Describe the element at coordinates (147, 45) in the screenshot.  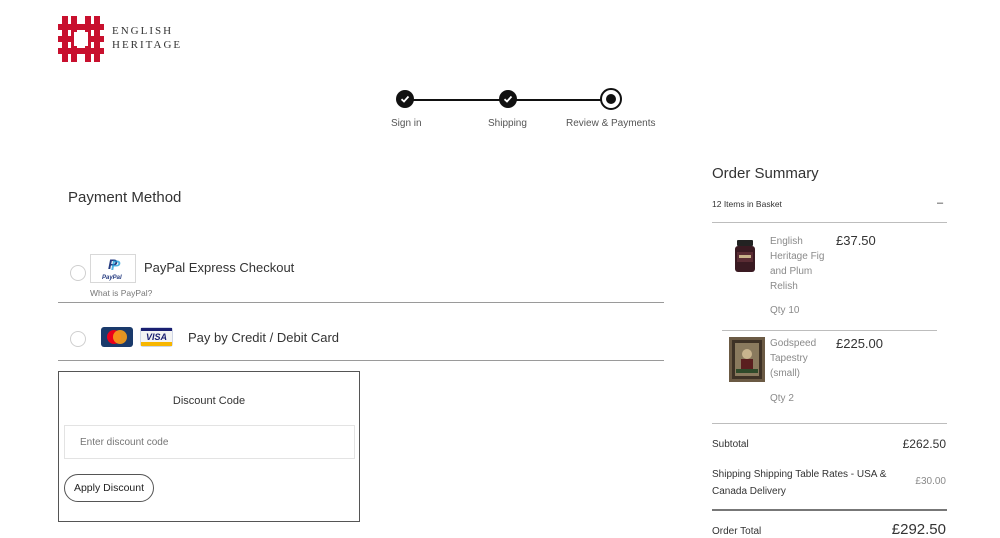
I see `brand-line-2: HERITAGE` at that location.